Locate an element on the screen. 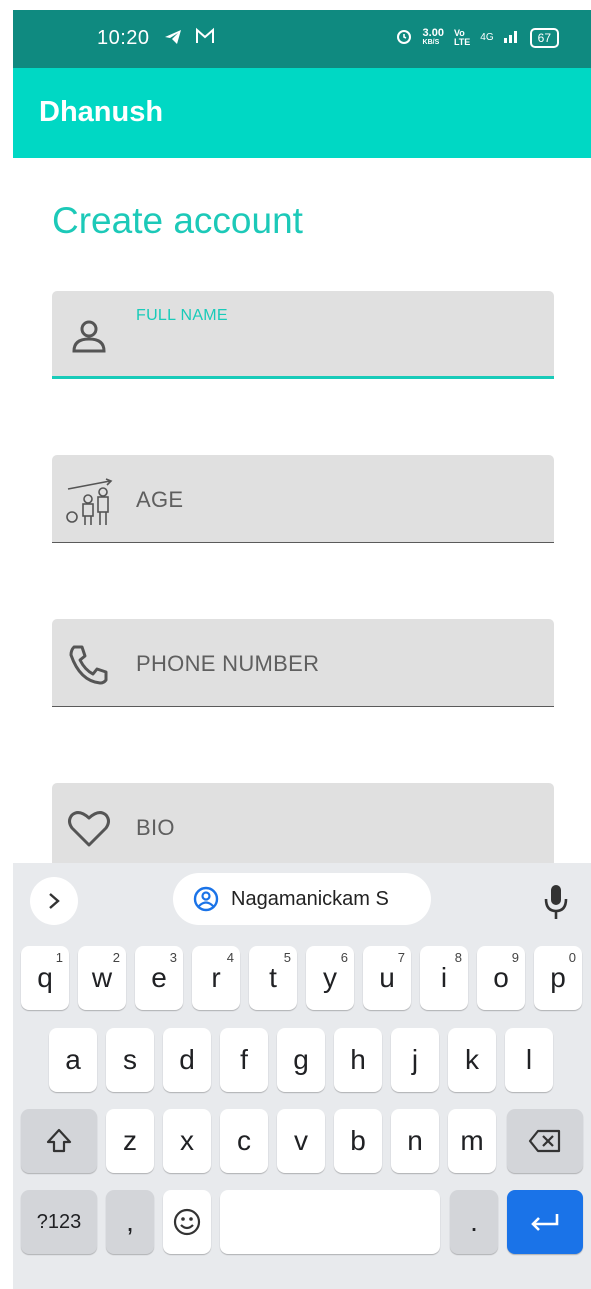 The height and width of the screenshot is (1289, 591). enter-key is located at coordinates (545, 1222).